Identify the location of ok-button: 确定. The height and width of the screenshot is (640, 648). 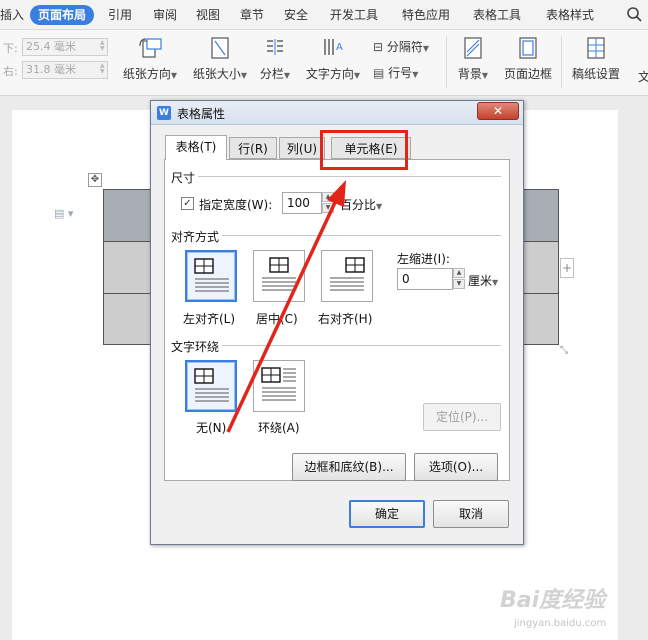
(387, 514).